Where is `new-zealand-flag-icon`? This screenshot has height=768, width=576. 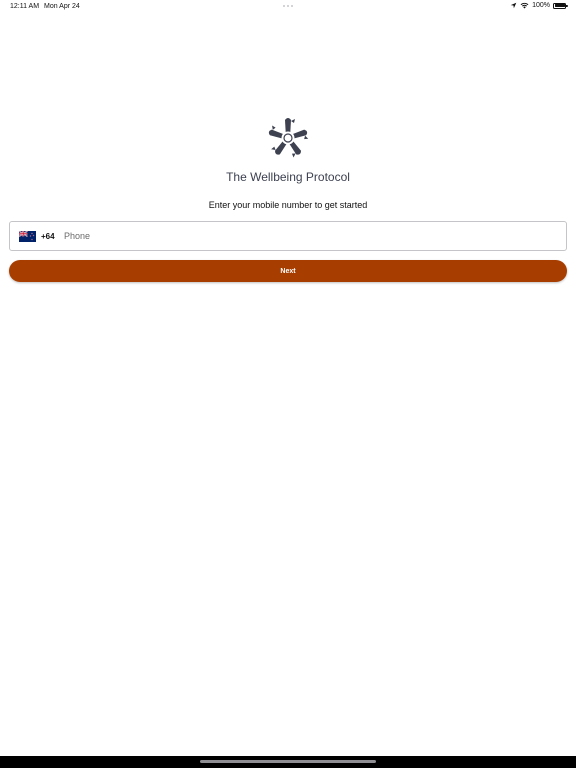 new-zealand-flag-icon is located at coordinates (27, 236).